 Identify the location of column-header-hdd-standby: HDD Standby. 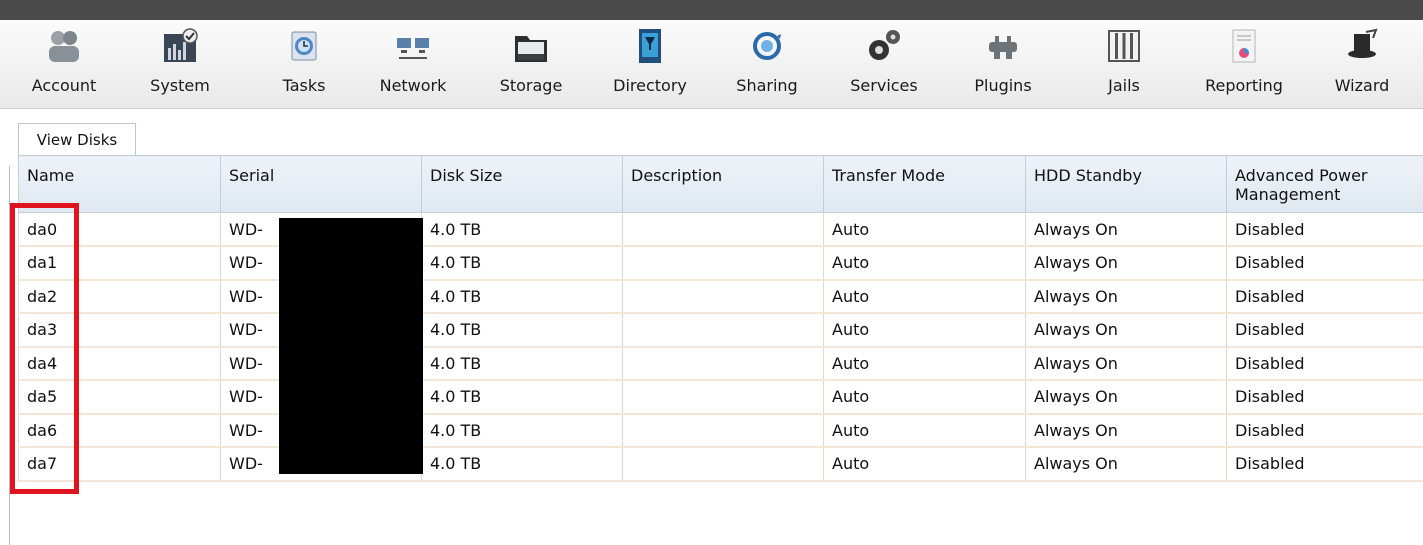
(1126, 184).